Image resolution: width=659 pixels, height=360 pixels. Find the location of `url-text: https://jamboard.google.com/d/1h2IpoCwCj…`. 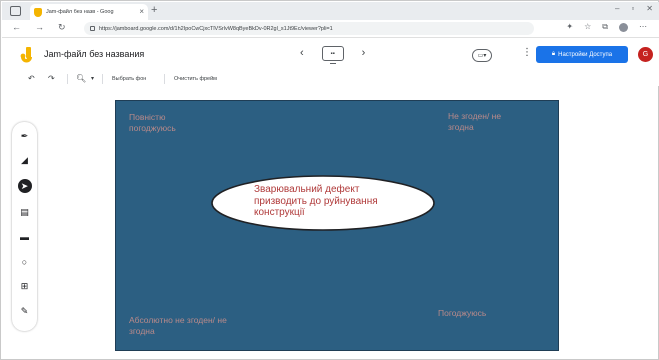

url-text: https://jamboard.google.com/d/1h2IpoCwCj… is located at coordinates (216, 28).